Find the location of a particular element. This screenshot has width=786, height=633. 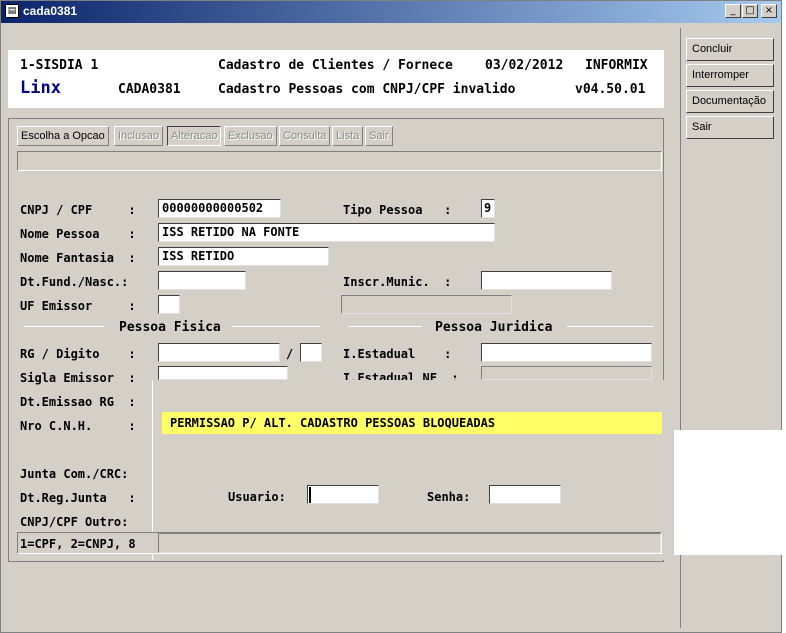

documentacao-button: Documentação is located at coordinates (730, 101).